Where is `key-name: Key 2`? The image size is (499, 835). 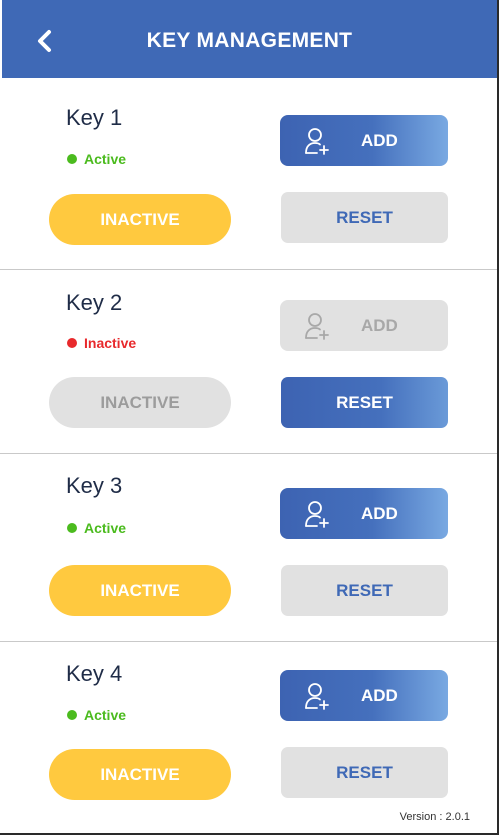 key-name: Key 2 is located at coordinates (94, 302).